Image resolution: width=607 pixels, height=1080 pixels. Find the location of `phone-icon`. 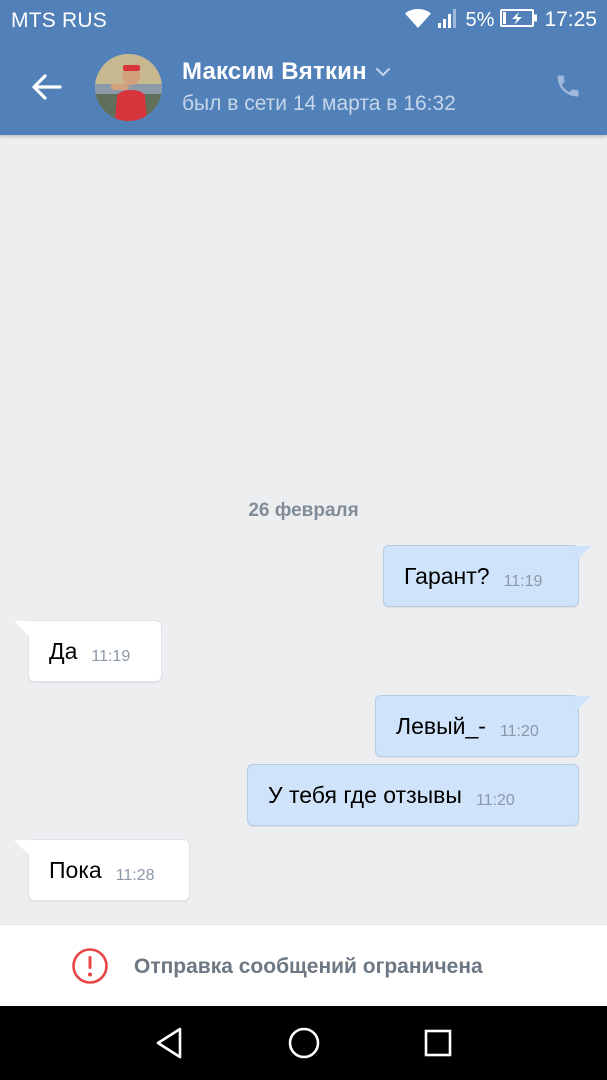

phone-icon is located at coordinates (568, 88).